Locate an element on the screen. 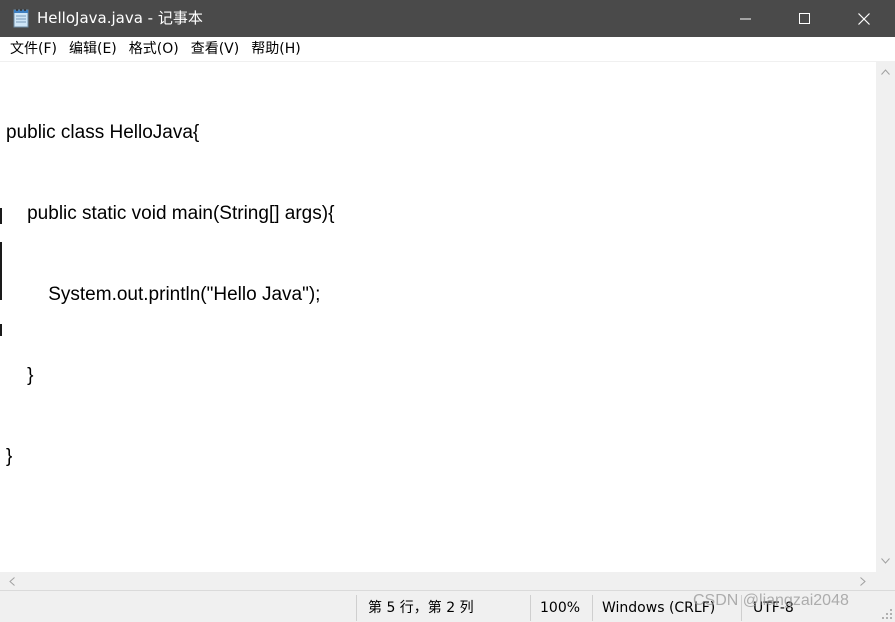  close-icon is located at coordinates (864, 18).